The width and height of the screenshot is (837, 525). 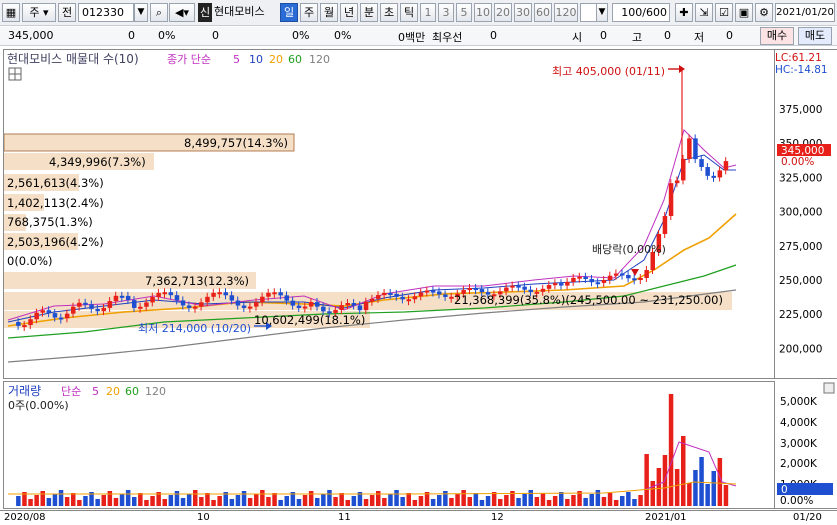 What do you see at coordinates (34, 12) in the screenshot?
I see `mode-label: 주` at bounding box center [34, 12].